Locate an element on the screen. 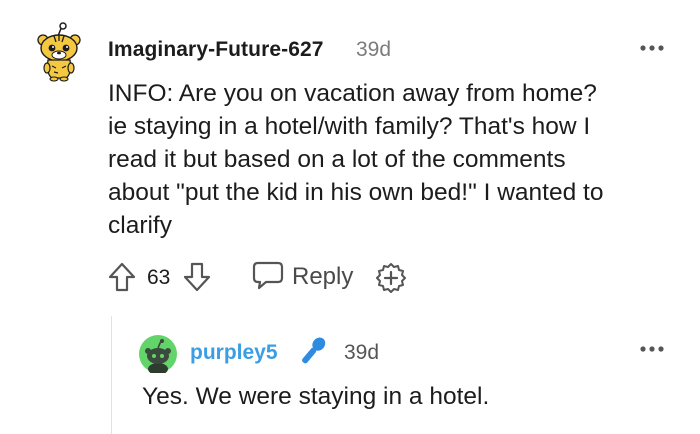 This screenshot has height=434, width=700. microphone-icon is located at coordinates (313, 351).